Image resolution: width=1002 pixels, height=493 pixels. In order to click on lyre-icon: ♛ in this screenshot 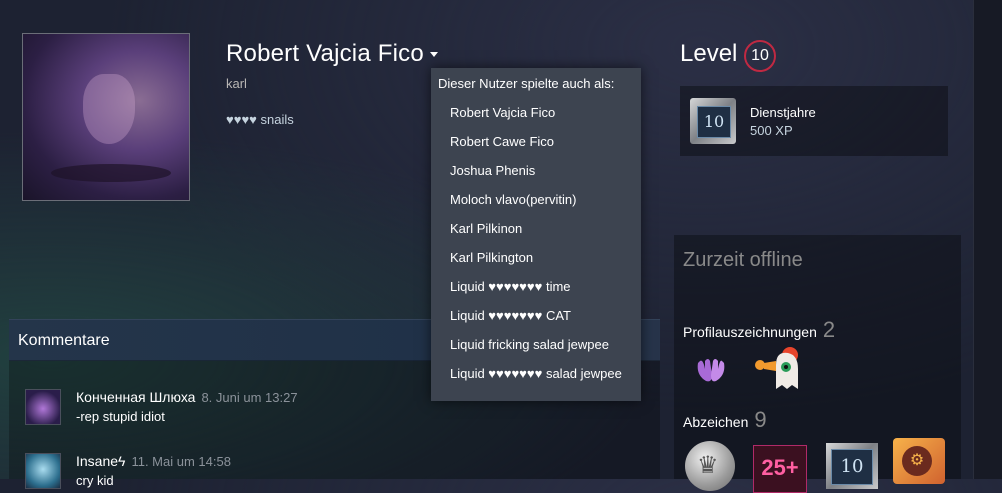, I will do `click(708, 465)`.